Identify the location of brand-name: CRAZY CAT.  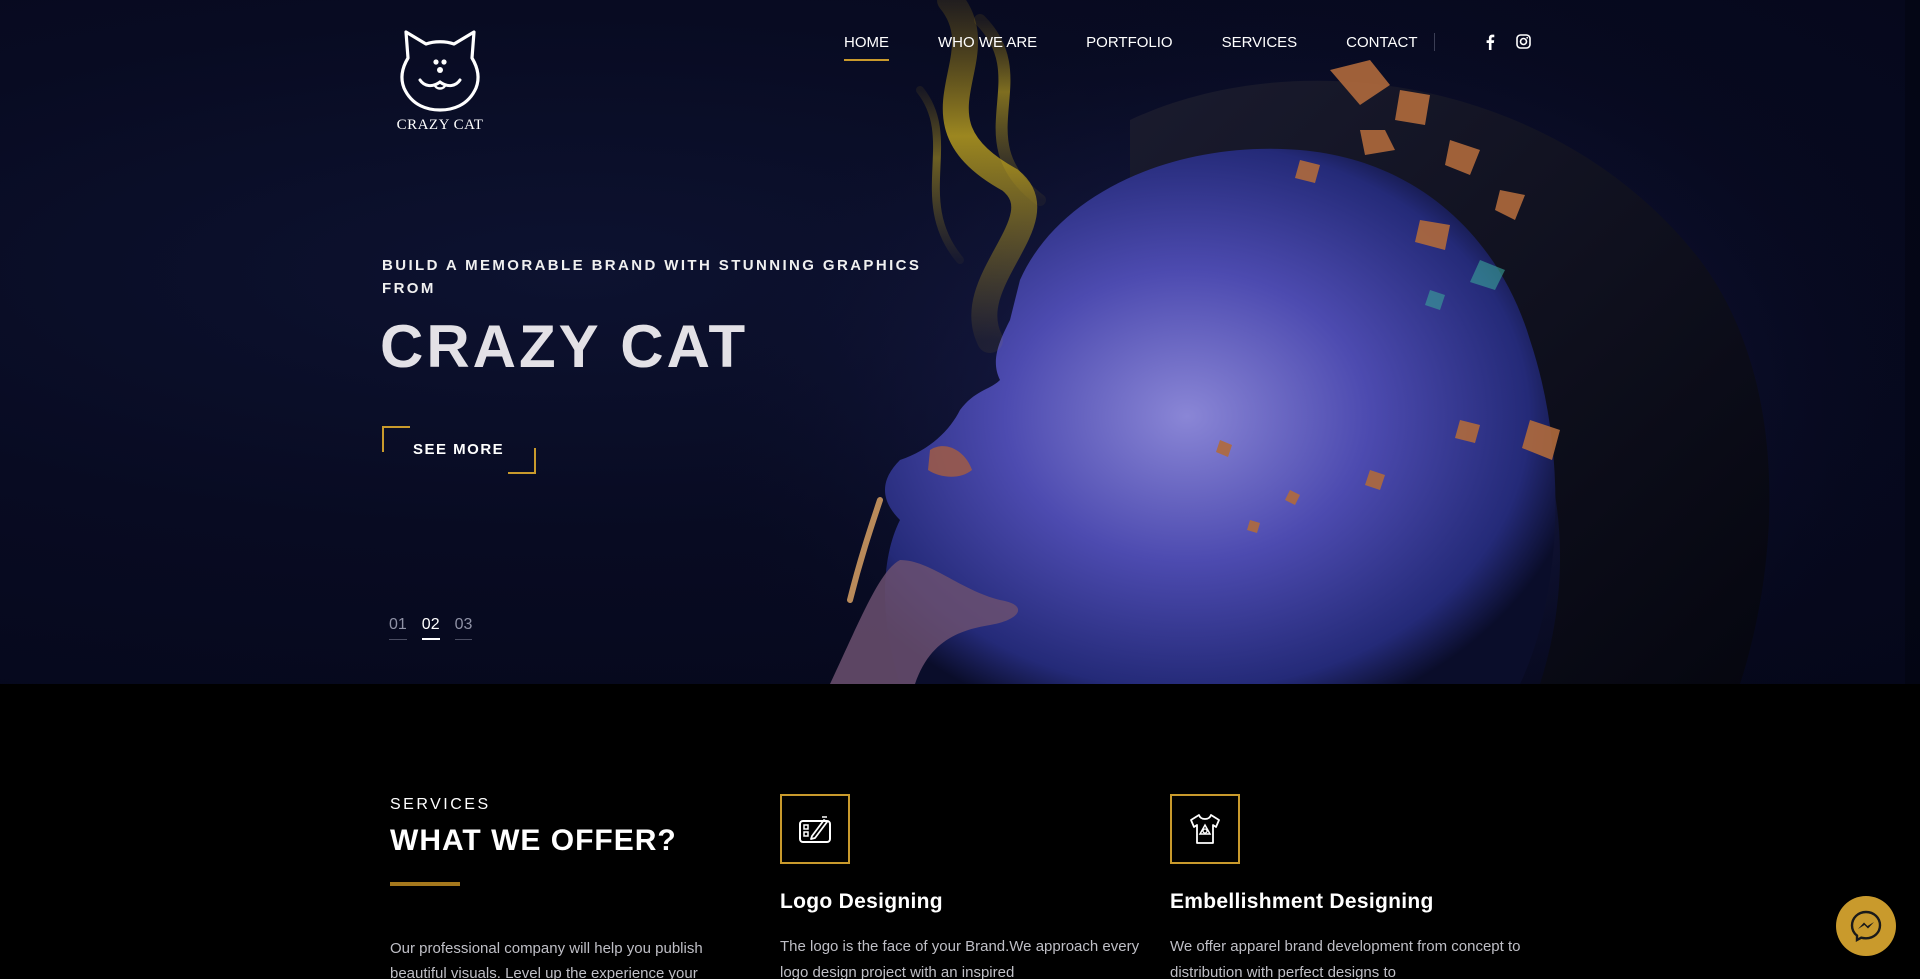
(440, 125).